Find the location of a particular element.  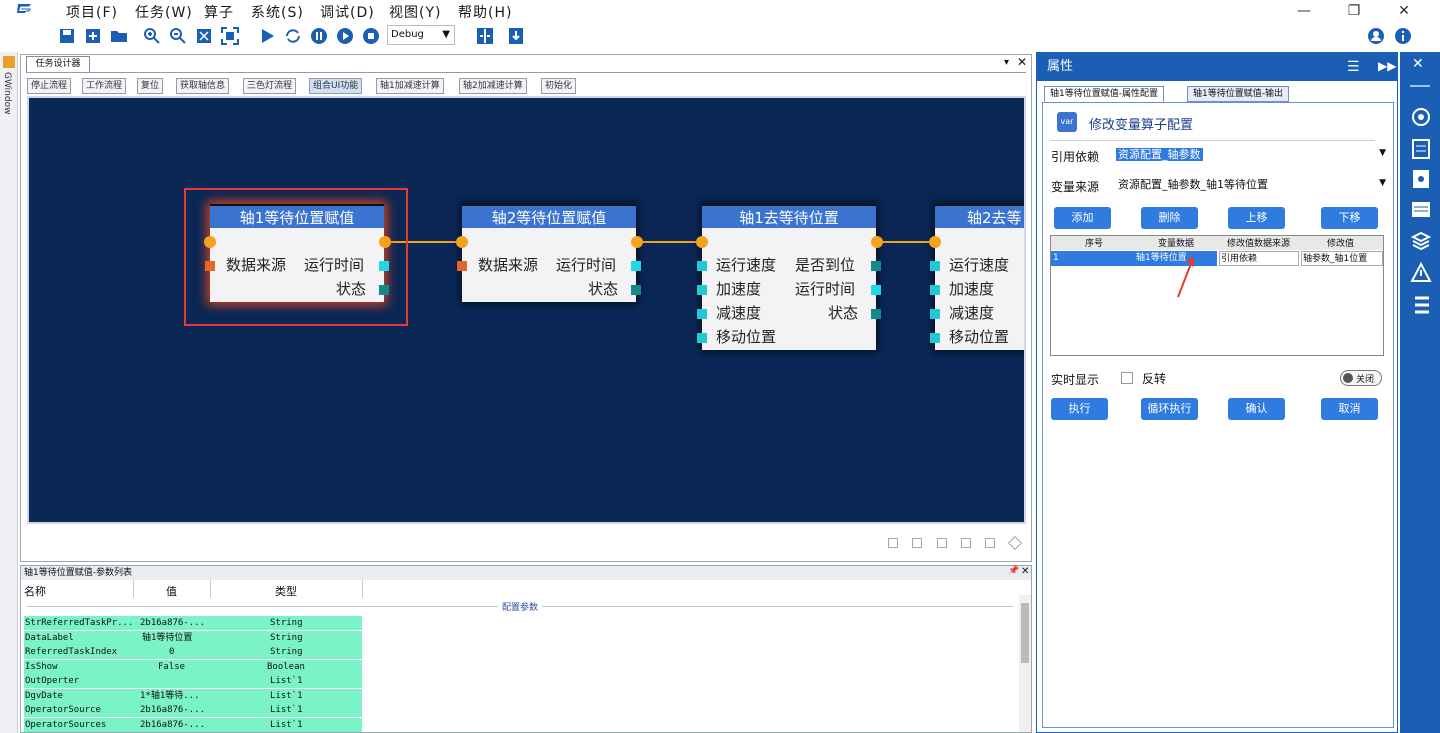

confirm-button: 确认 is located at coordinates (1256, 409).